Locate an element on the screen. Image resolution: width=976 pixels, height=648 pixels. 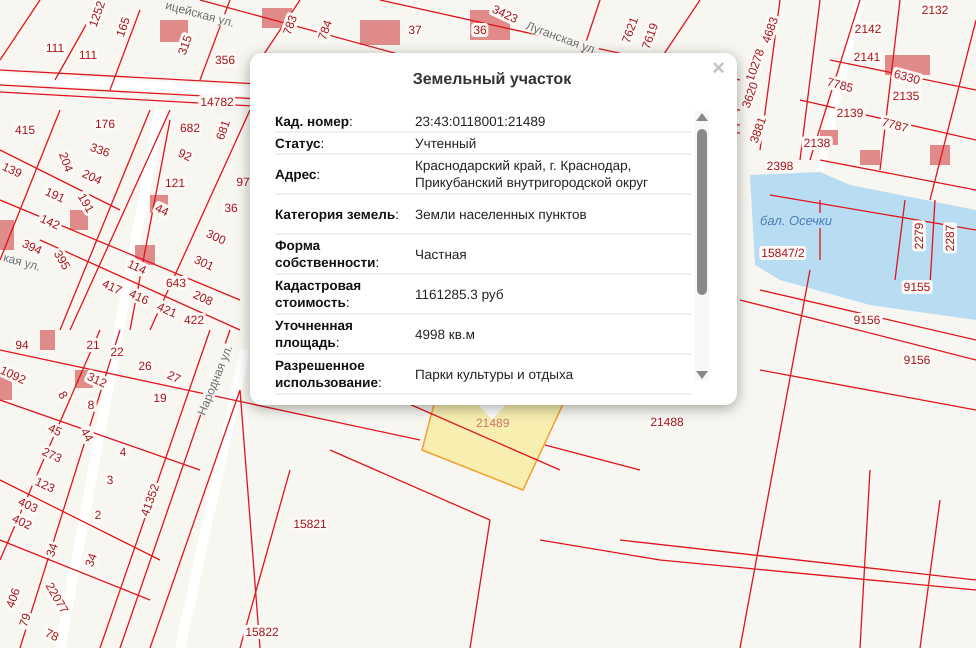
parcel-number: 22 is located at coordinates (117, 352).